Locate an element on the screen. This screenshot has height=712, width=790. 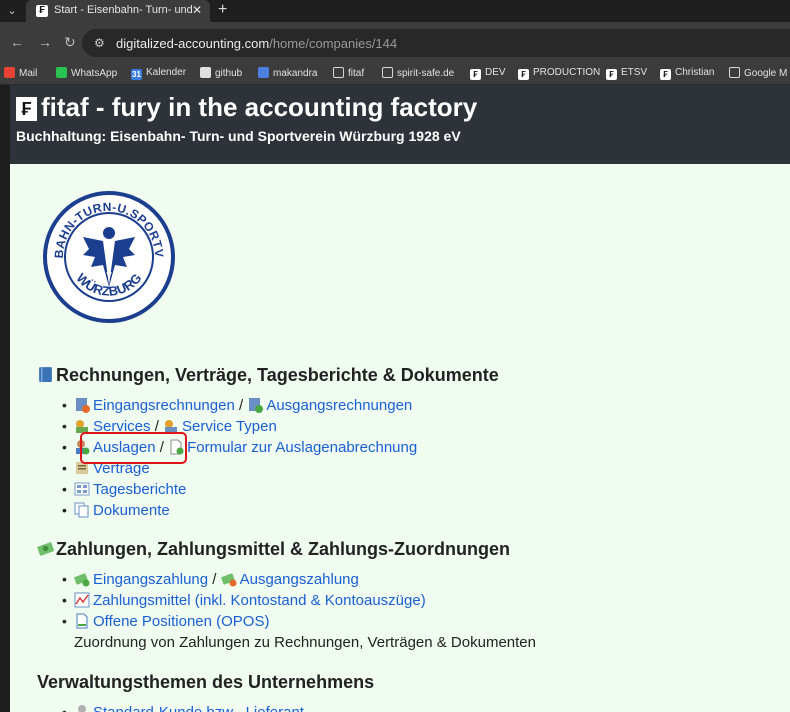
bookmark-dev: ₣ DEV is located at coordinates (488, 73).